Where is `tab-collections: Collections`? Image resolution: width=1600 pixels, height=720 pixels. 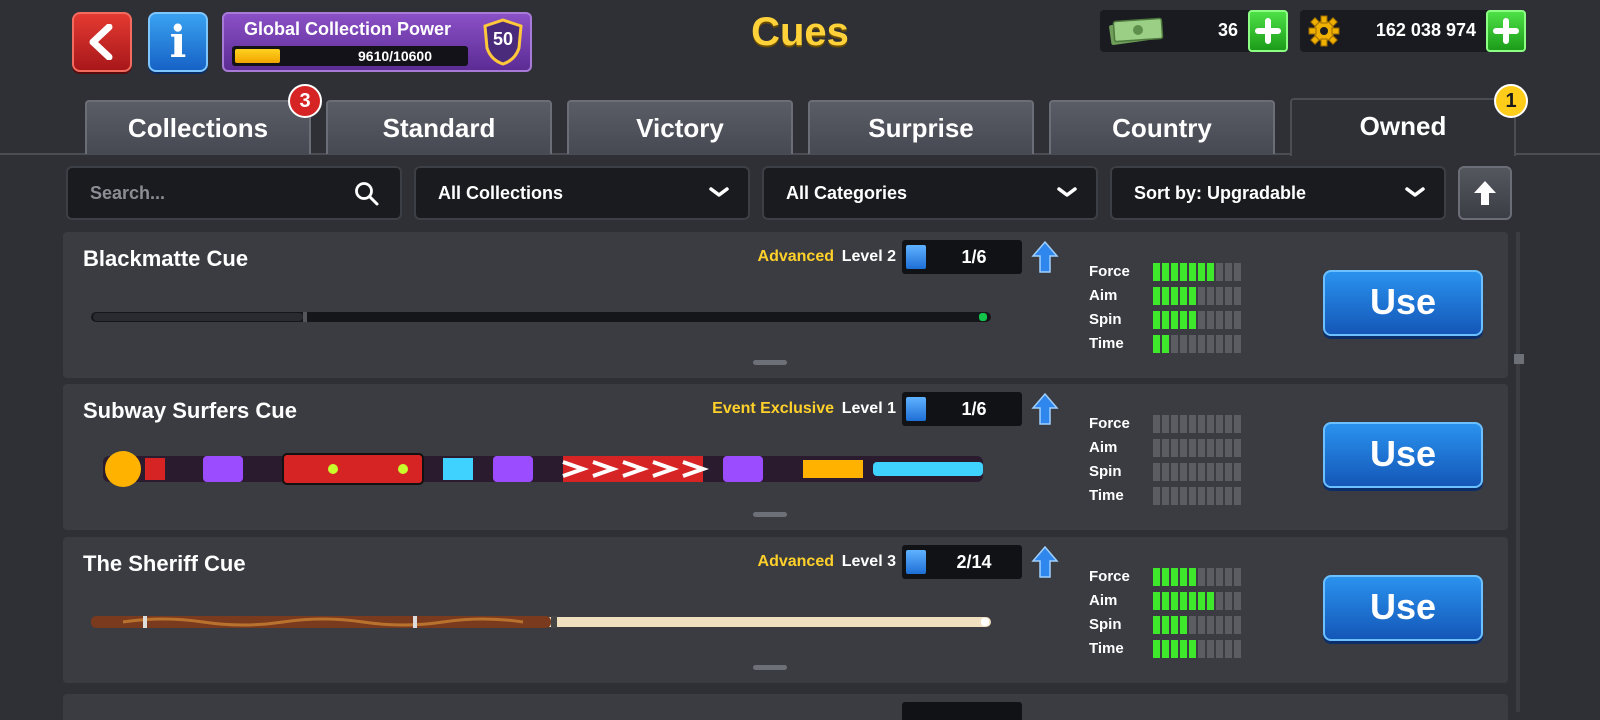
tab-collections: Collections is located at coordinates (198, 127).